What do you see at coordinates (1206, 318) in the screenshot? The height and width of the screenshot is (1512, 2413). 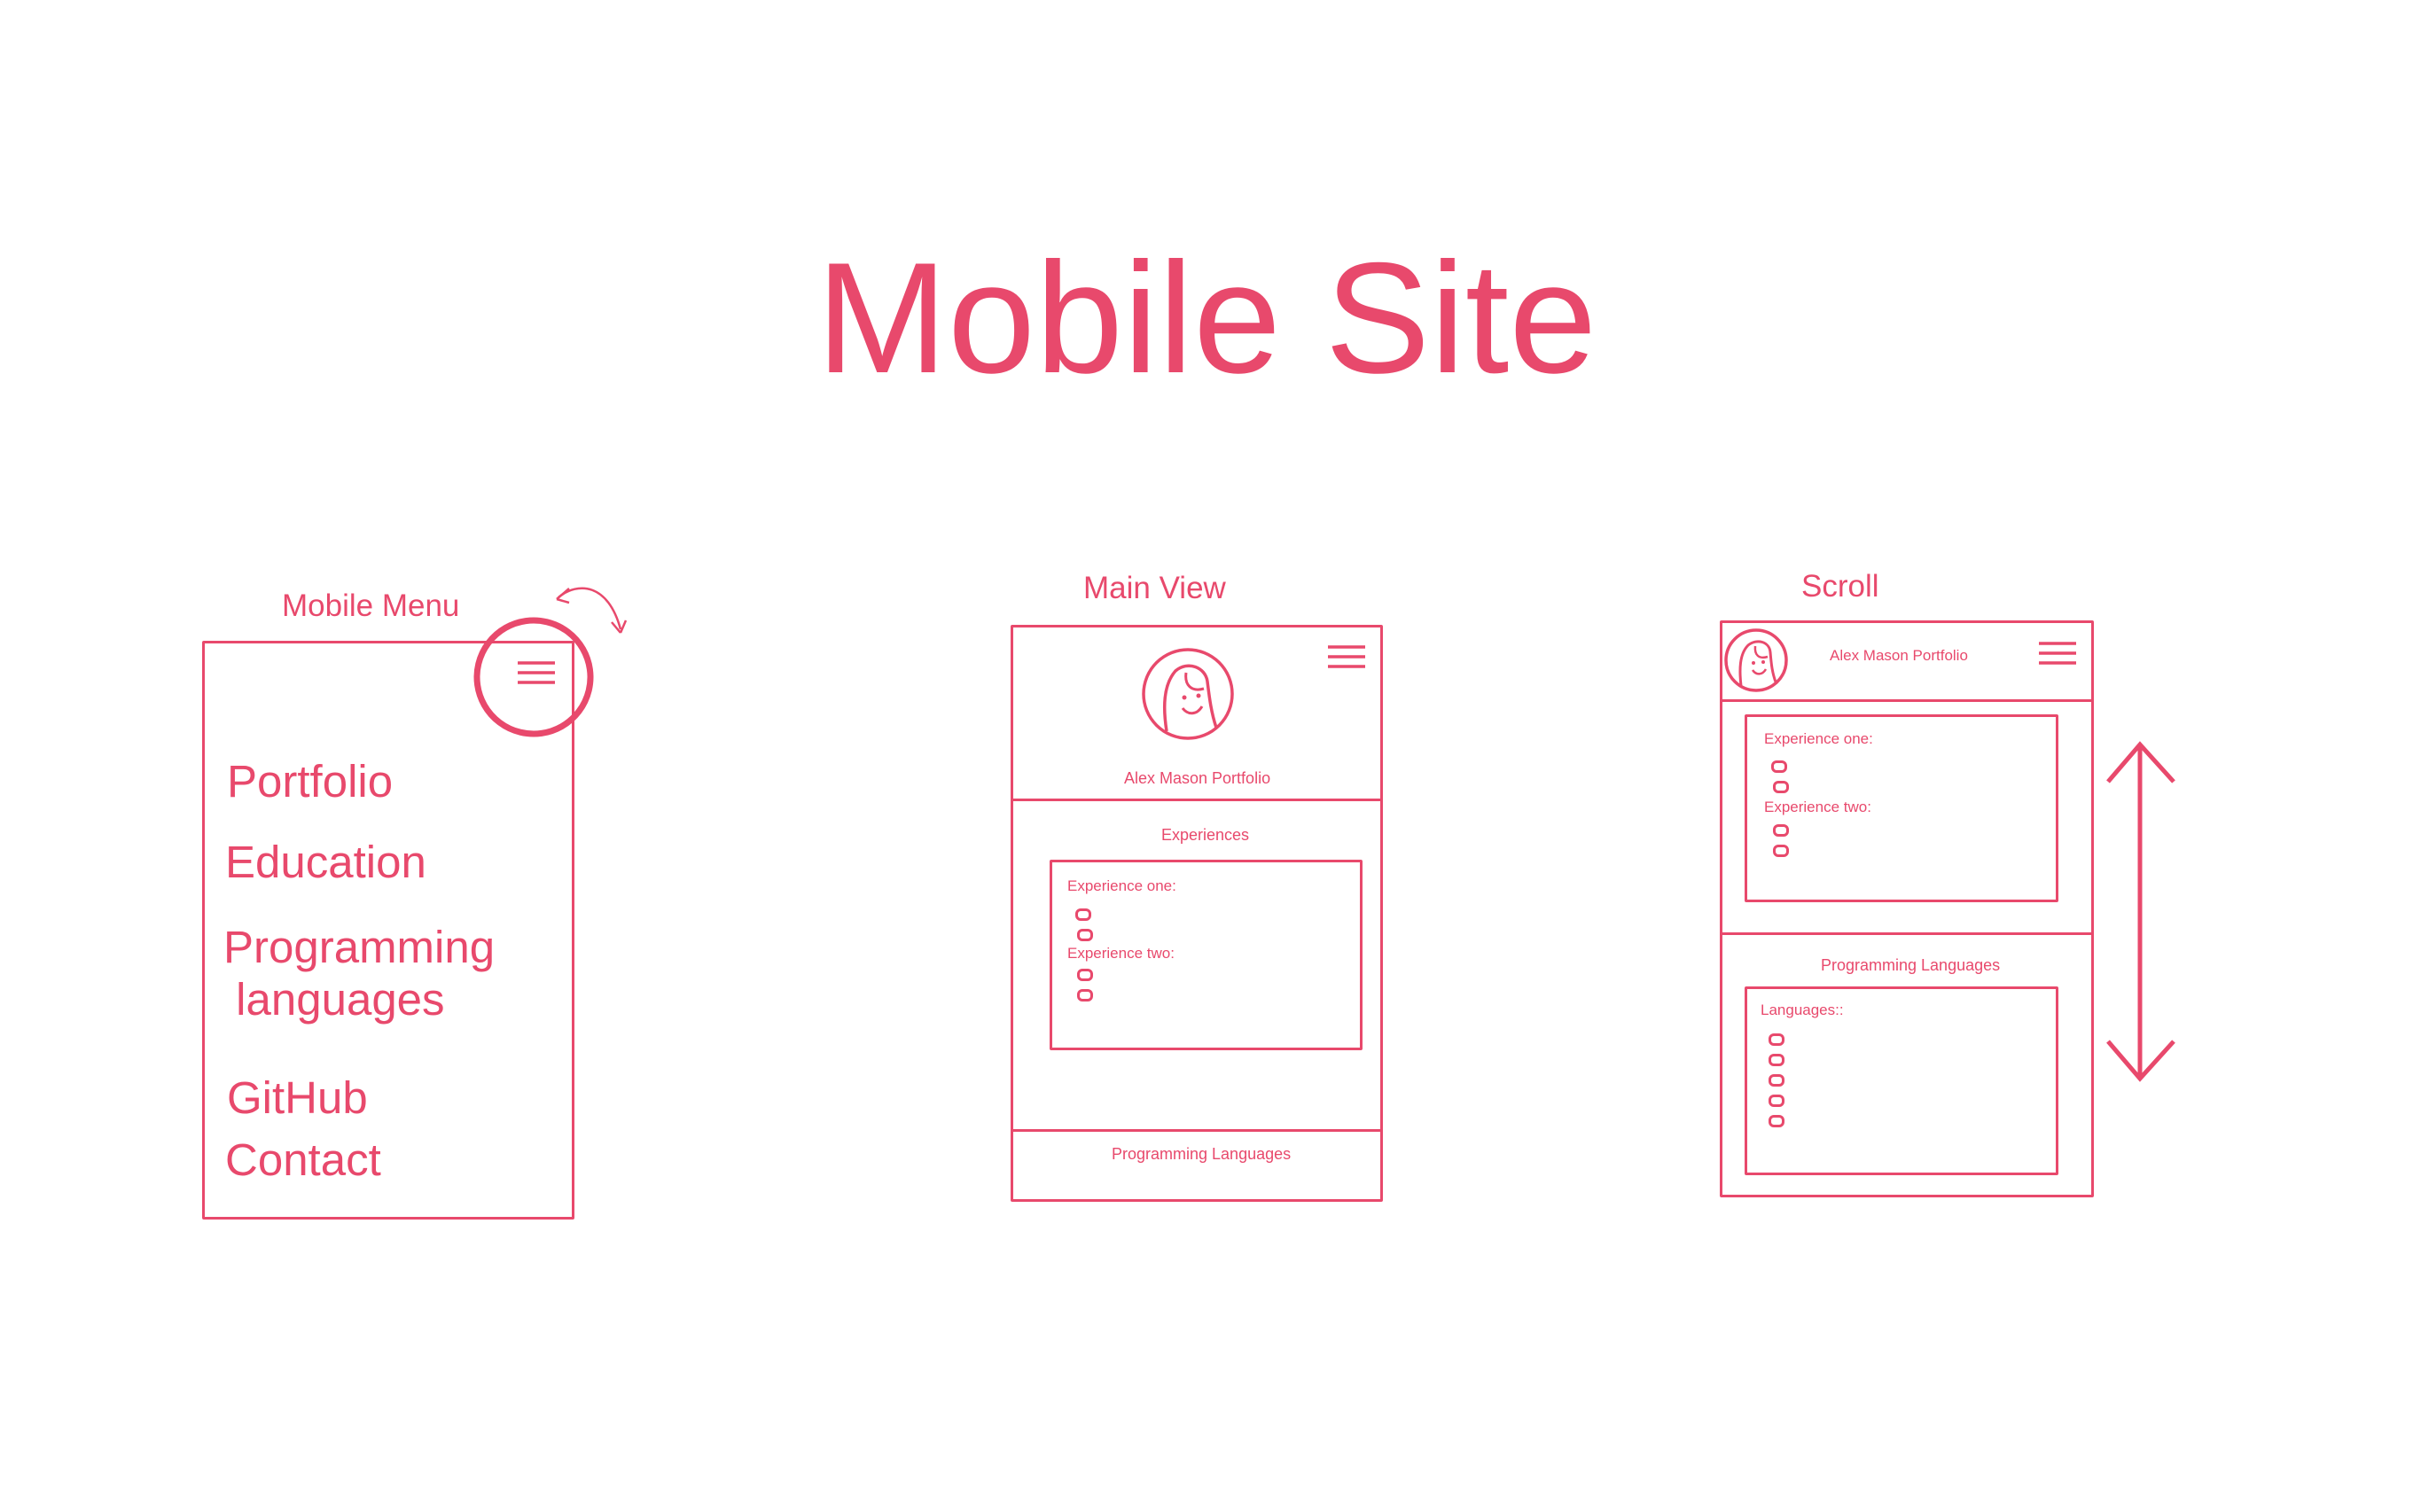 I see `page-title: Mobile Site` at bounding box center [1206, 318].